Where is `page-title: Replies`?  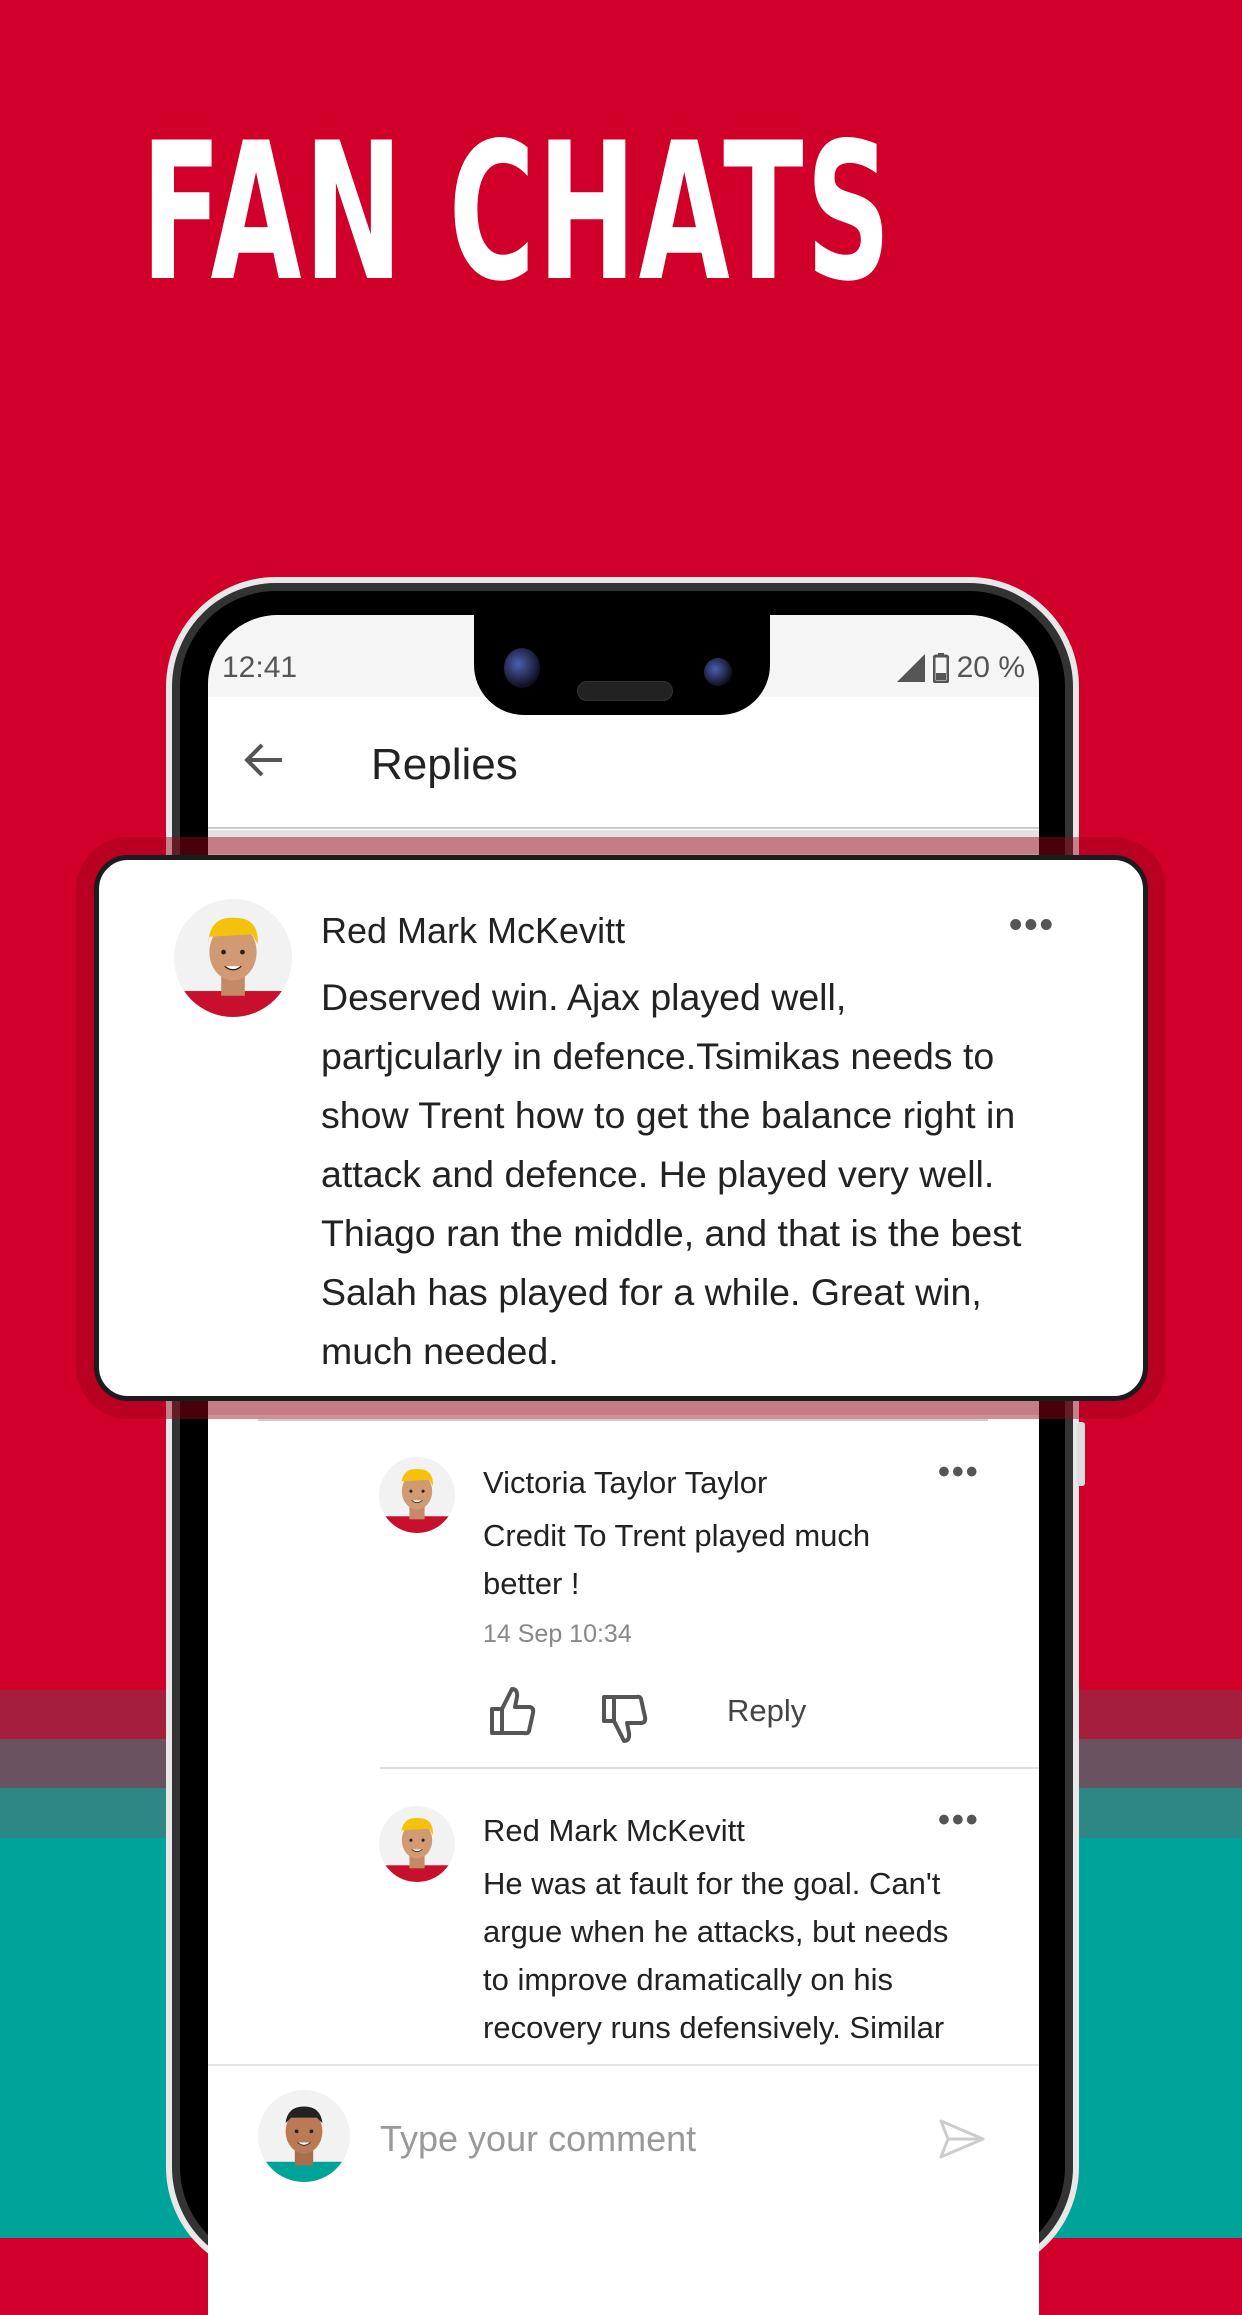
page-title: Replies is located at coordinates (444, 764).